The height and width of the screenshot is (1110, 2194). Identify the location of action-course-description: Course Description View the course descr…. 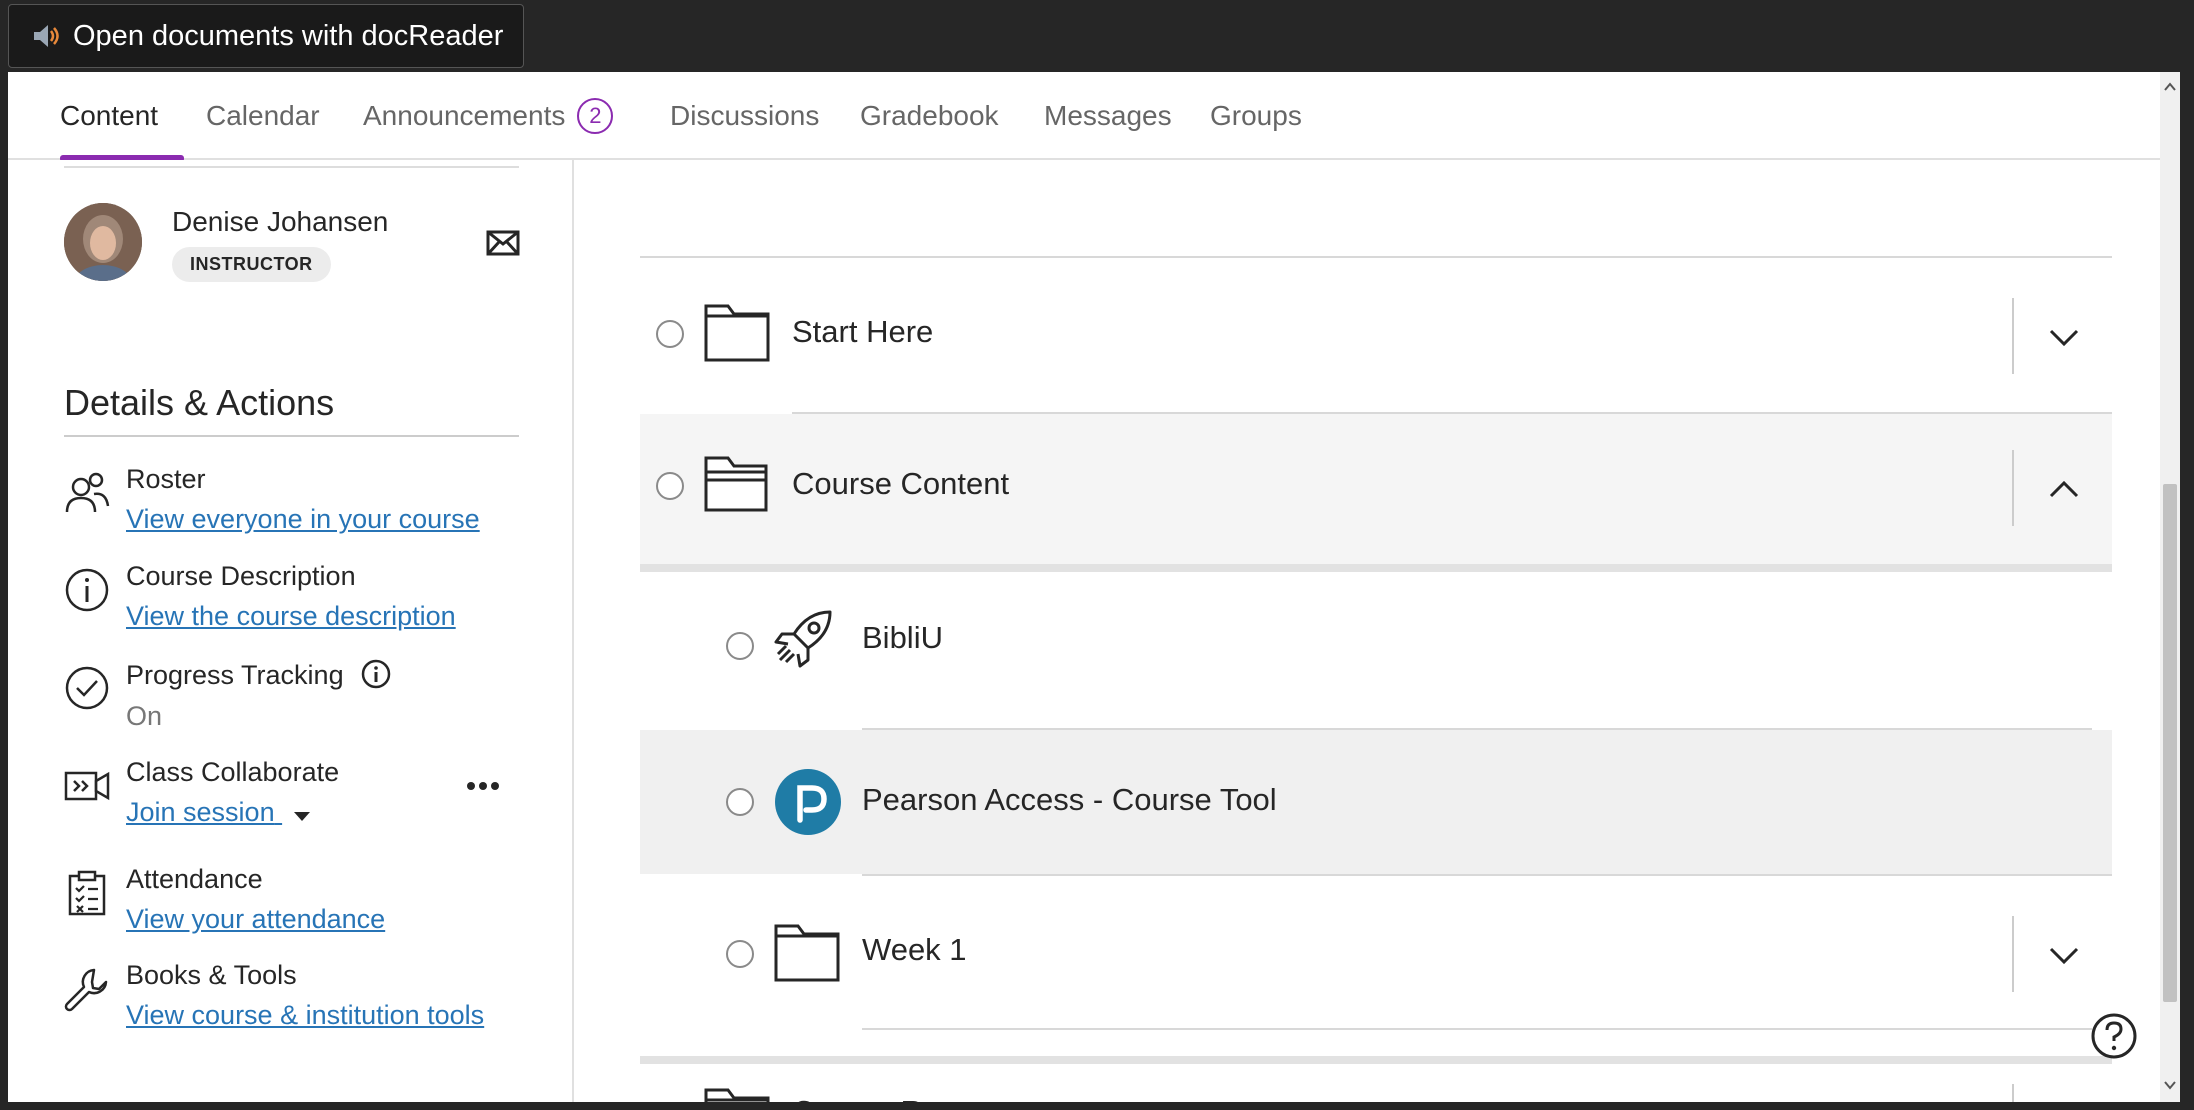
(304, 601).